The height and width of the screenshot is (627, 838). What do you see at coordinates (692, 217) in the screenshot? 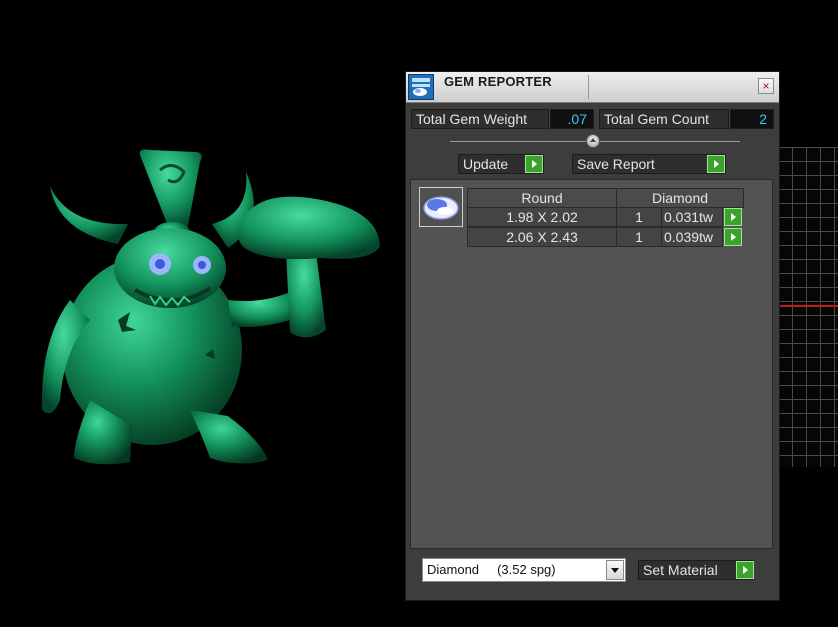
I see `gem-weight-cell: 0.031tw` at bounding box center [692, 217].